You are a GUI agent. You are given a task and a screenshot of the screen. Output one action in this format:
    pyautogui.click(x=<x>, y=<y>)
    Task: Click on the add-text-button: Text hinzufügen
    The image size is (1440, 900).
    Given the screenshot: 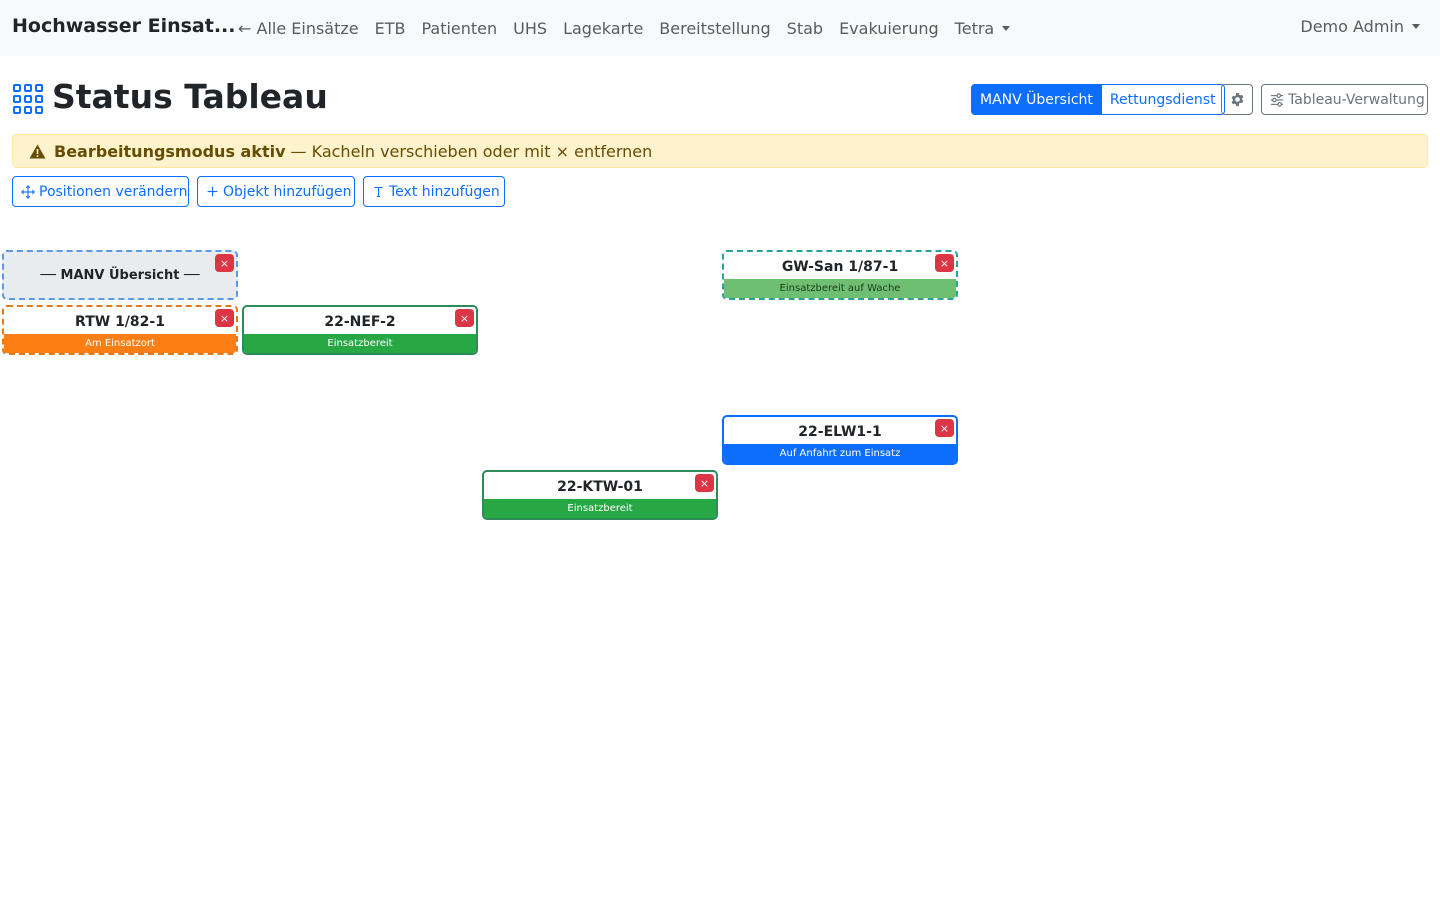 What is the action you would take?
    pyautogui.click(x=434, y=191)
    